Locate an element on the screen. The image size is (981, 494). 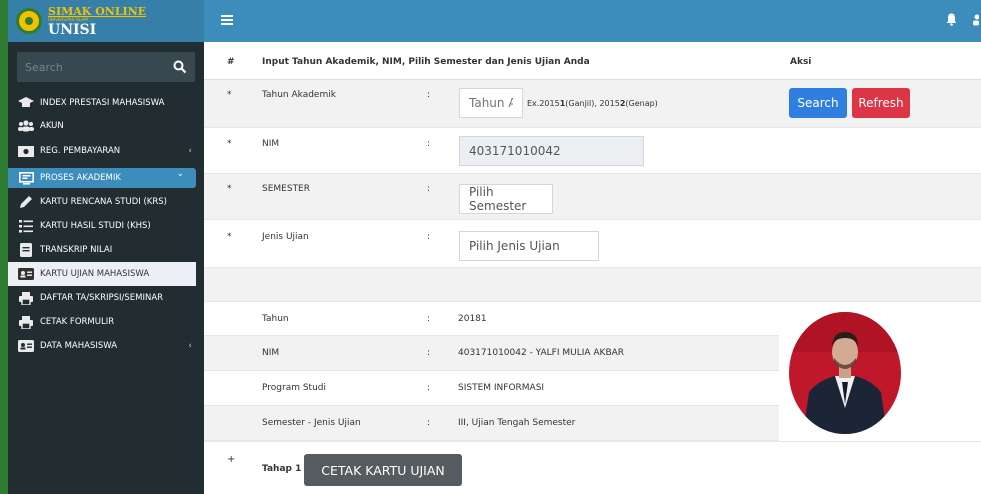
student-photo is located at coordinates (845, 373).